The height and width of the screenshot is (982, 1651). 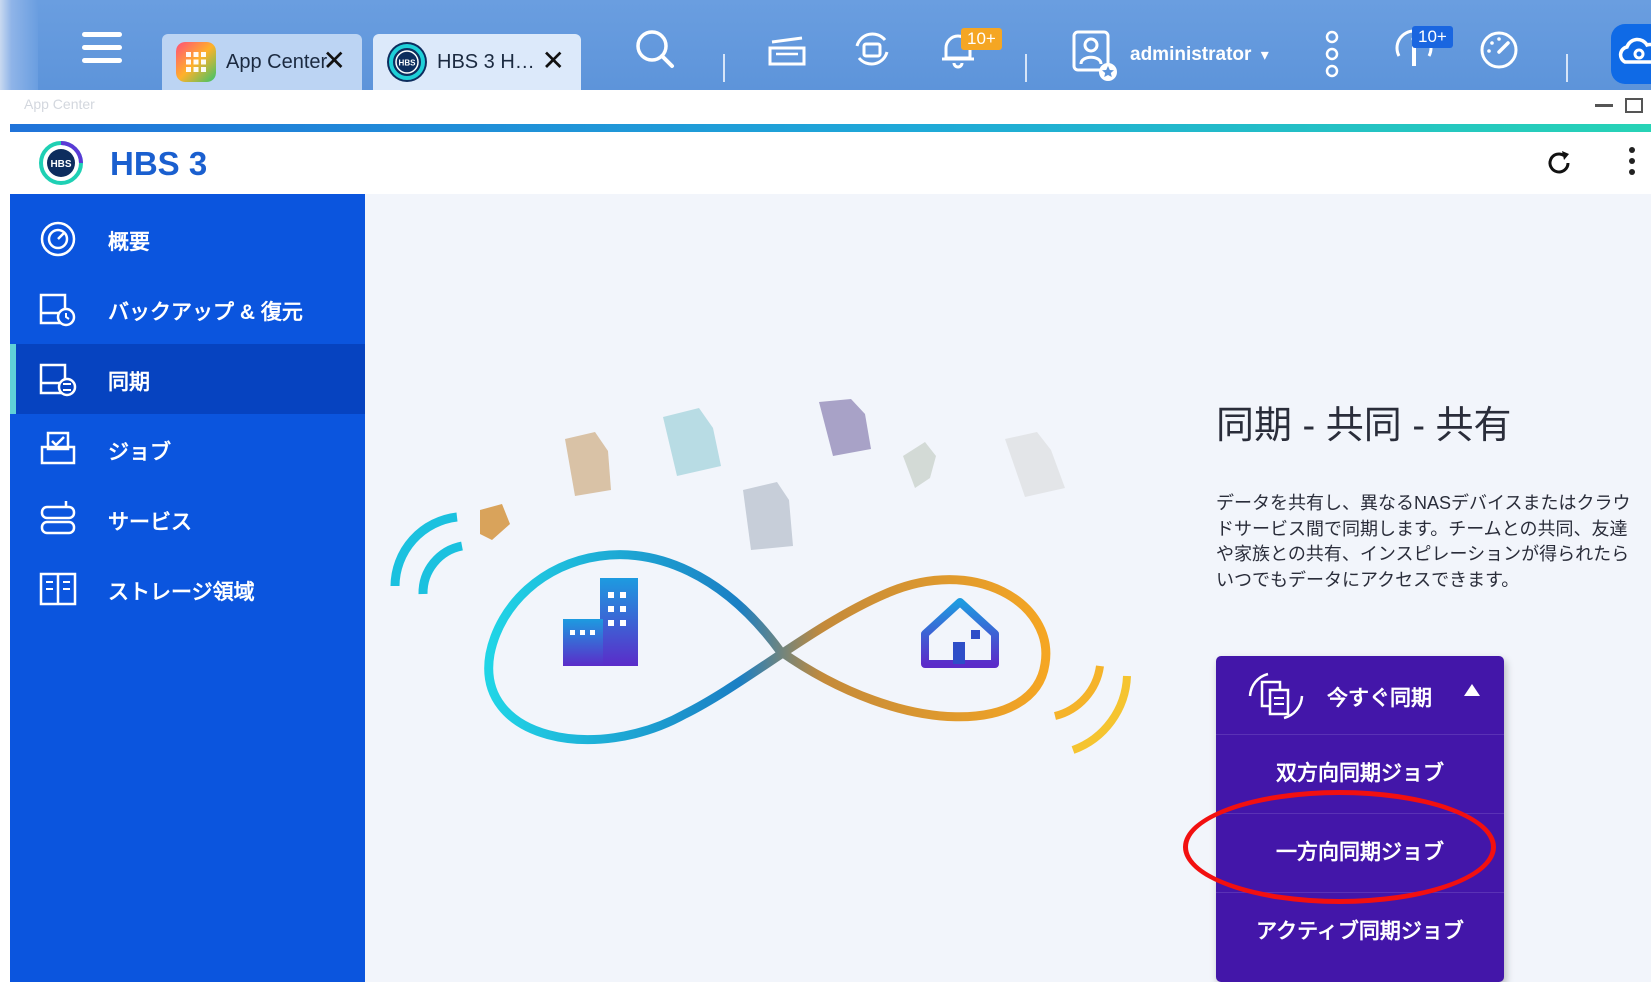 I want to click on username-dropdown: administrator ▾, so click(x=1199, y=55).